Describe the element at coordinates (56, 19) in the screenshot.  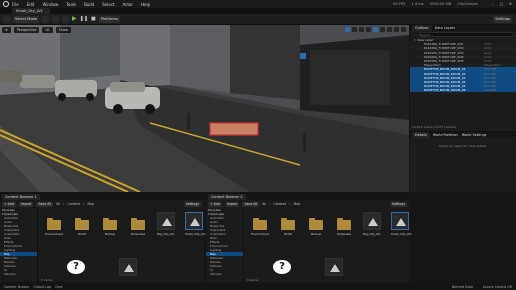
I see `blueprint-icon` at that location.